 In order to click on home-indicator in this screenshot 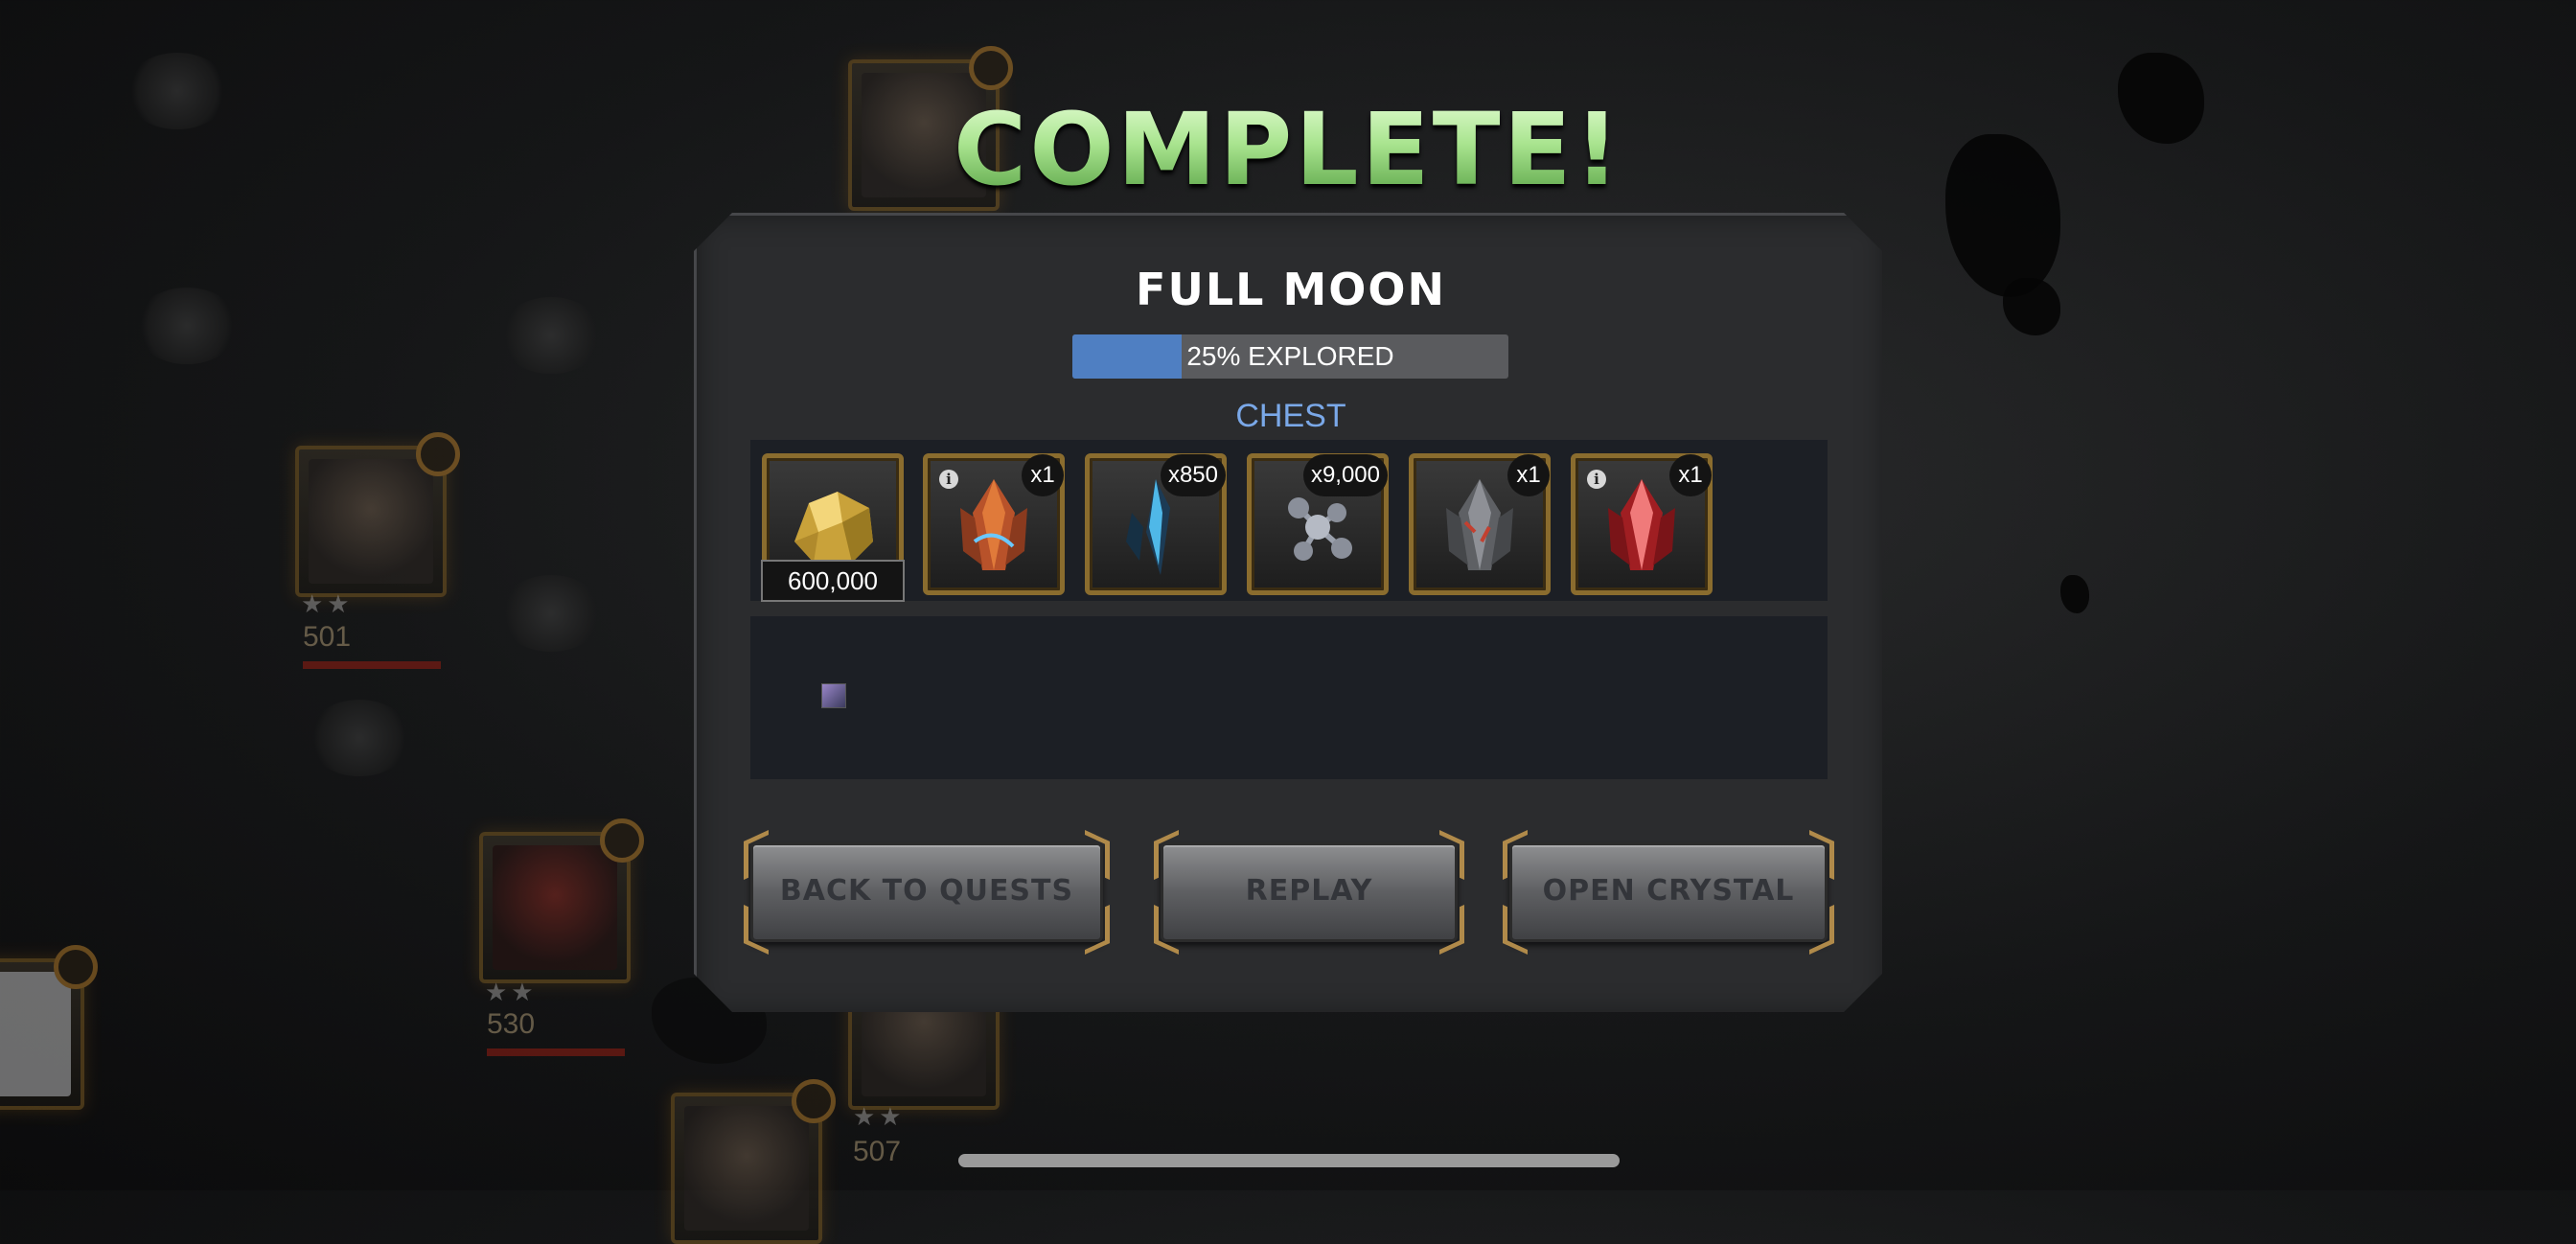, I will do `click(1289, 1160)`.